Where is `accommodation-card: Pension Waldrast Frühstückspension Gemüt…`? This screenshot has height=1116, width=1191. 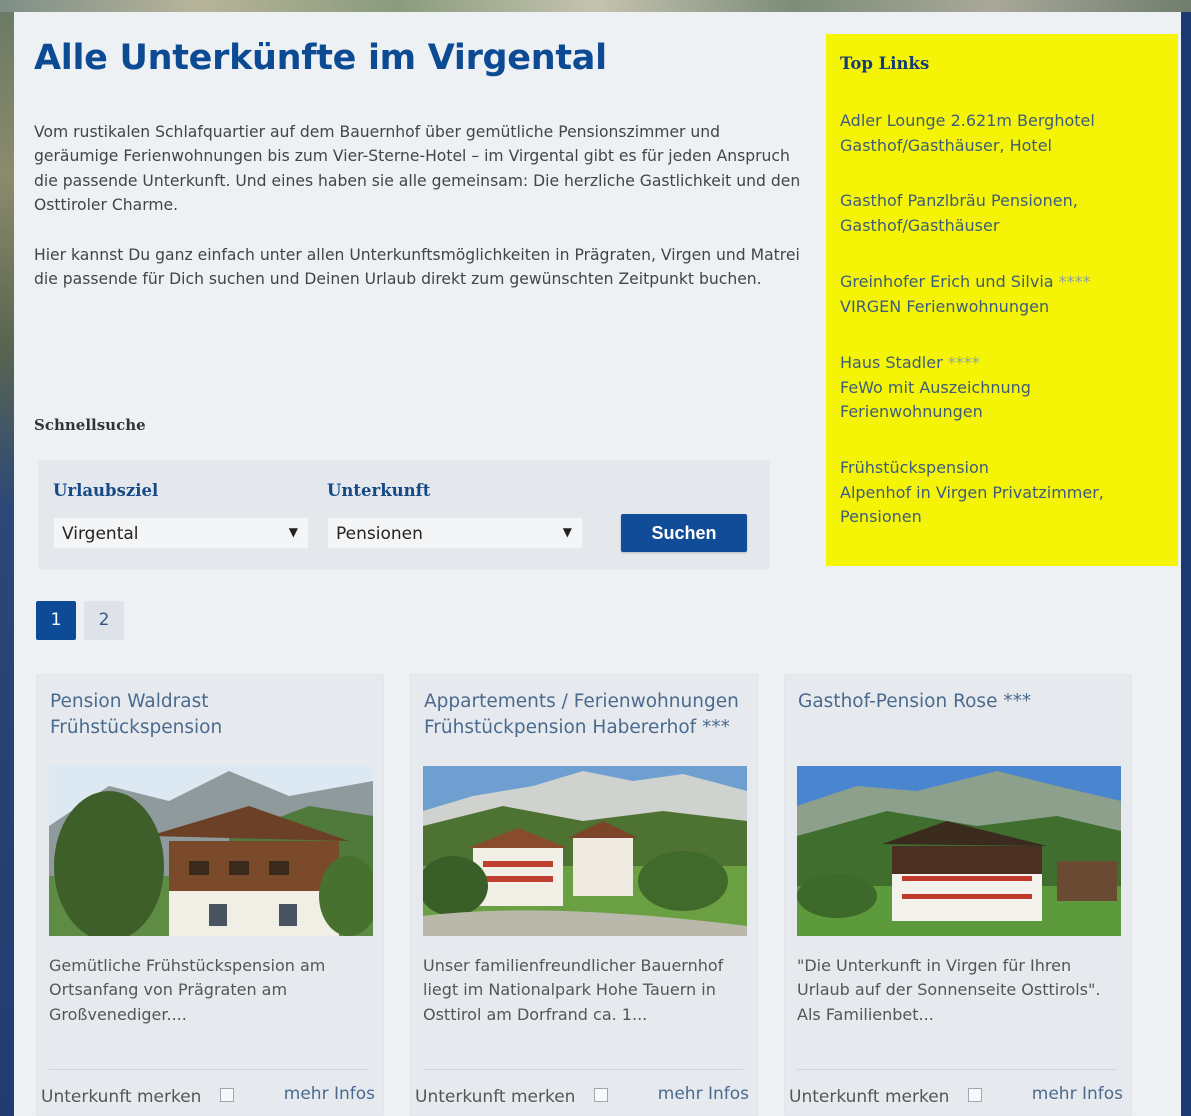
accommodation-card: Pension Waldrast Frühstückspension Gemüt… is located at coordinates (210, 895).